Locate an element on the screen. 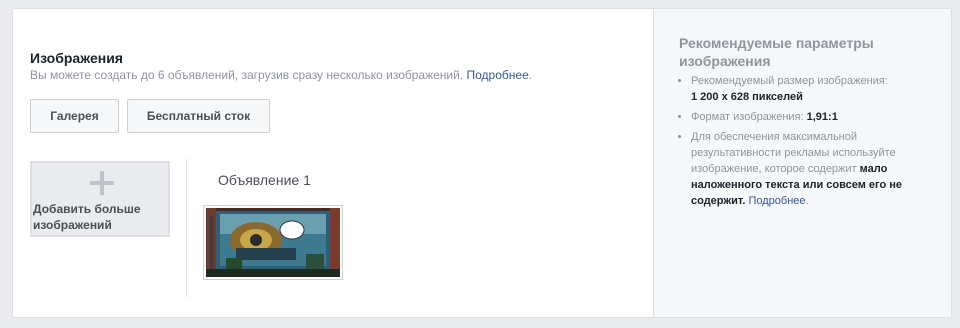 This screenshot has width=960, height=328. plus-icon is located at coordinates (102, 183).